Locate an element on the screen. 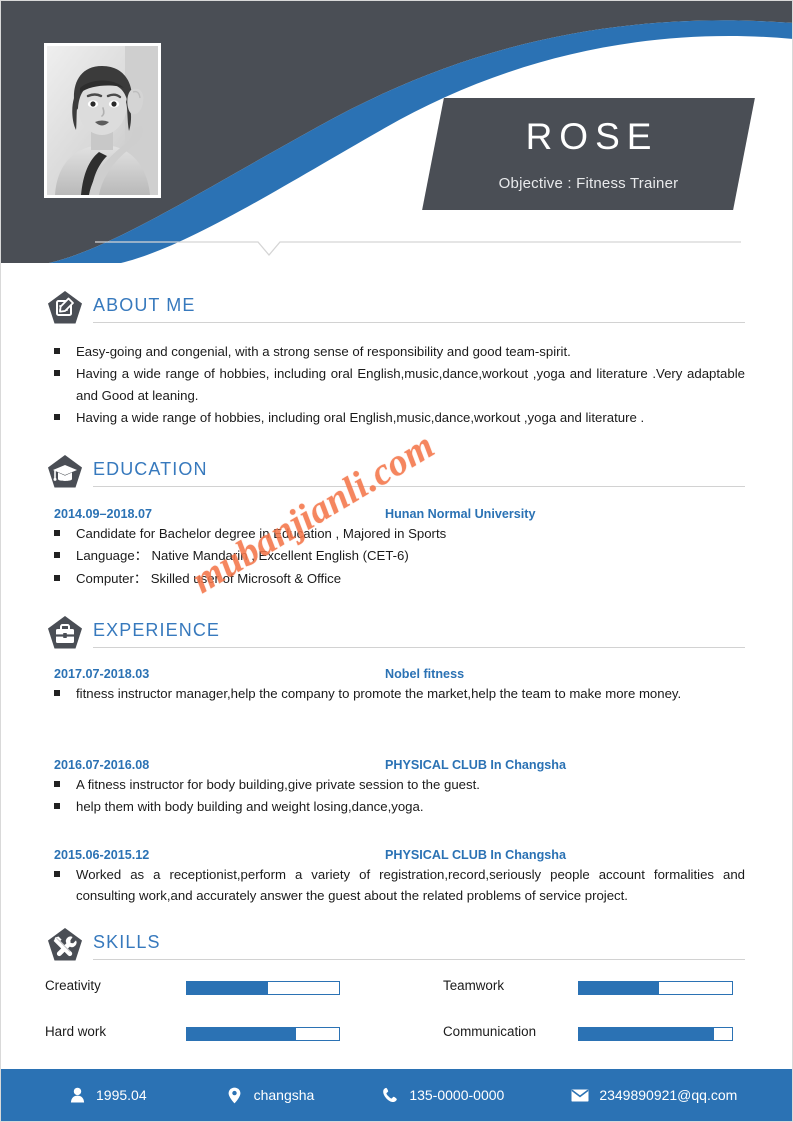 The height and width of the screenshot is (1122, 793). entry-date: 2016.07-2016.08 is located at coordinates (102, 765).